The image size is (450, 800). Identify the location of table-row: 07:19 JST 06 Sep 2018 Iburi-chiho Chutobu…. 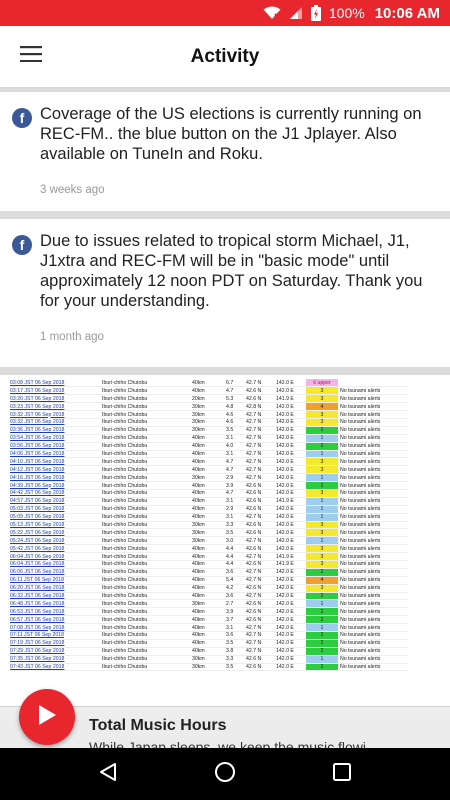
(208, 643).